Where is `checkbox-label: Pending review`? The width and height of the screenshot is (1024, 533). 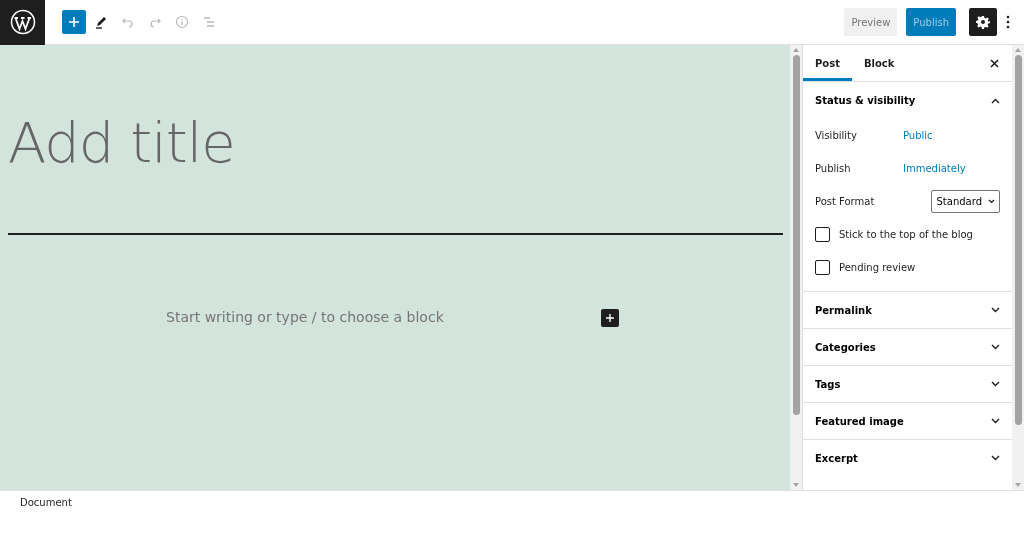
checkbox-label: Pending review is located at coordinates (877, 268).